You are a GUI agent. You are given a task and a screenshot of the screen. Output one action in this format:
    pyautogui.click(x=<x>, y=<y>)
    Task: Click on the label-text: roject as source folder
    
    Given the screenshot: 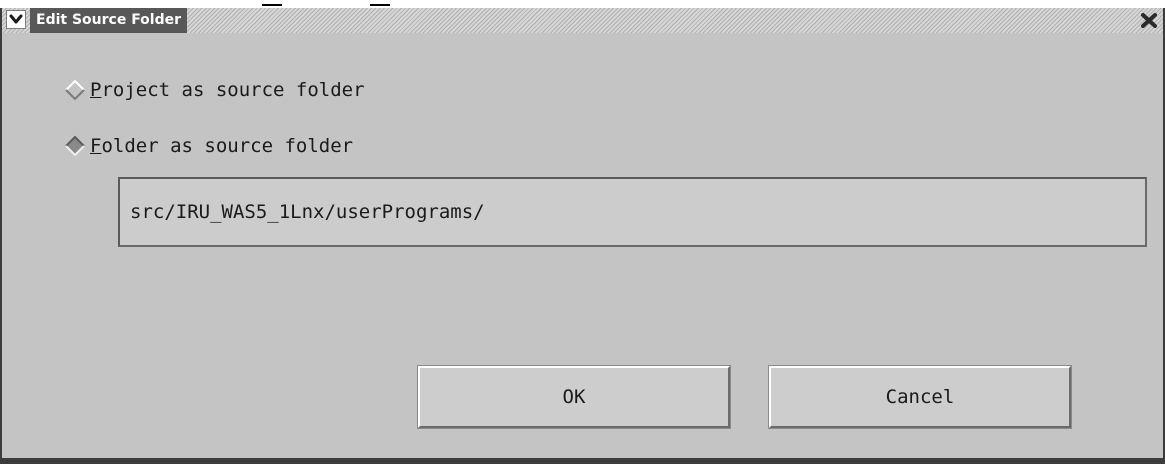 What is the action you would take?
    pyautogui.click(x=233, y=90)
    